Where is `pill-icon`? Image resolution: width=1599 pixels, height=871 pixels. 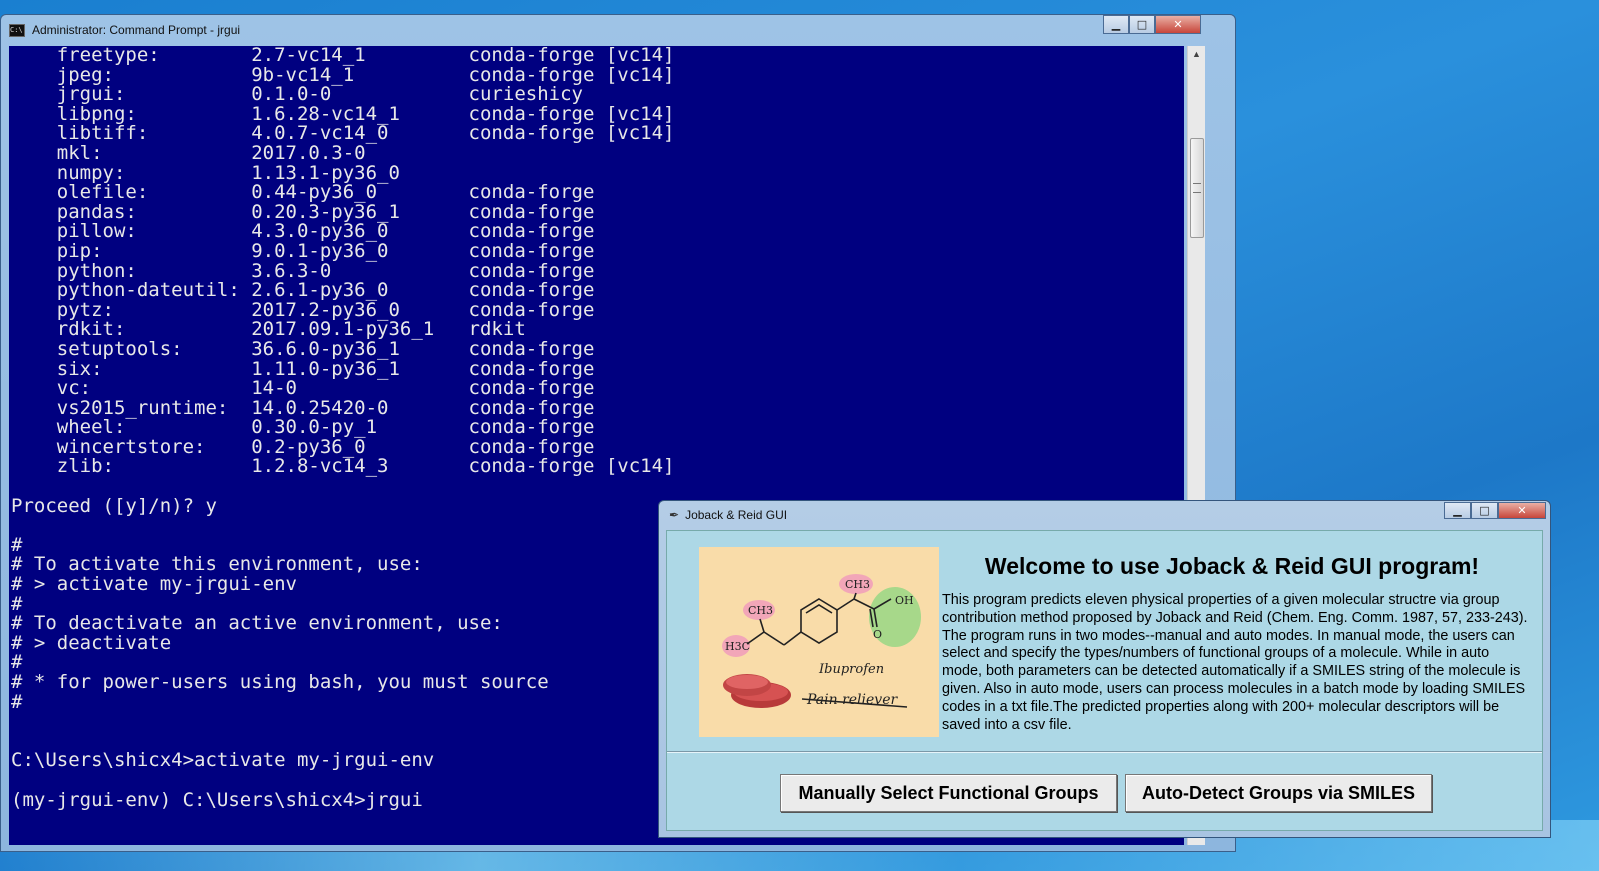 pill-icon is located at coordinates (757, 691).